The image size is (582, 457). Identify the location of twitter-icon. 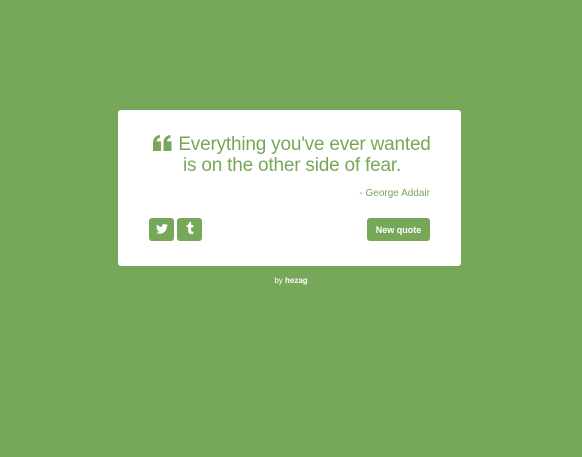
(161, 230).